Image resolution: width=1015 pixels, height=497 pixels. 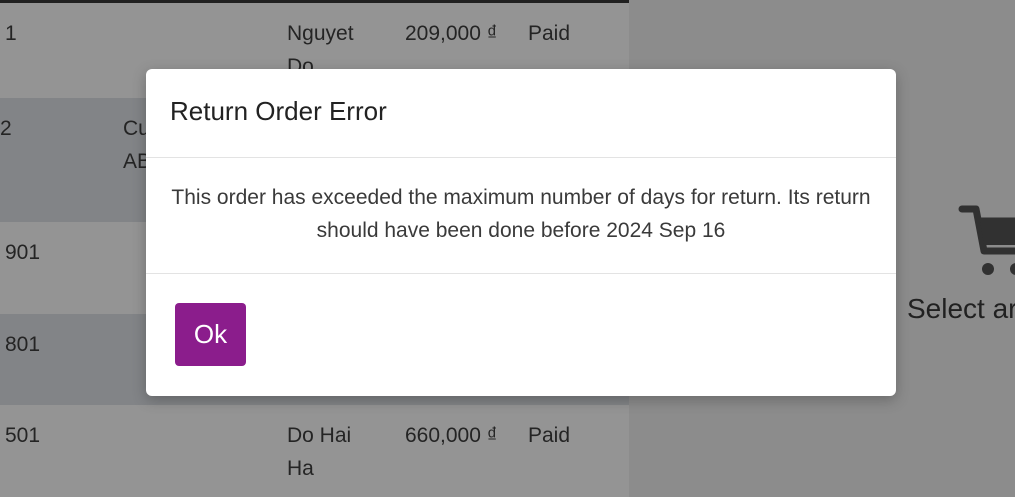 I want to click on dialog-header: Return Order Error, so click(x=521, y=113).